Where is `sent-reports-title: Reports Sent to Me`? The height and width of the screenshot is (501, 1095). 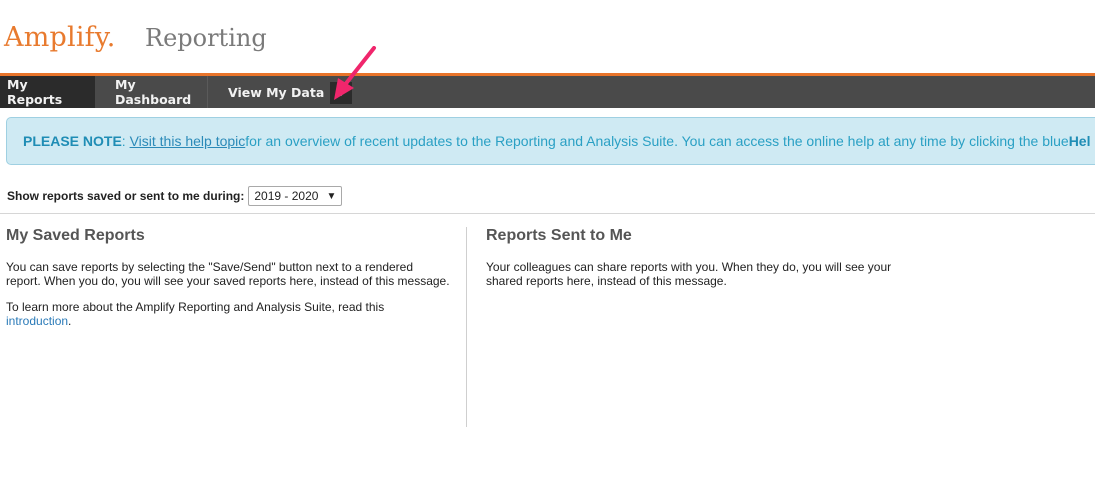 sent-reports-title: Reports Sent to Me is located at coordinates (559, 235).